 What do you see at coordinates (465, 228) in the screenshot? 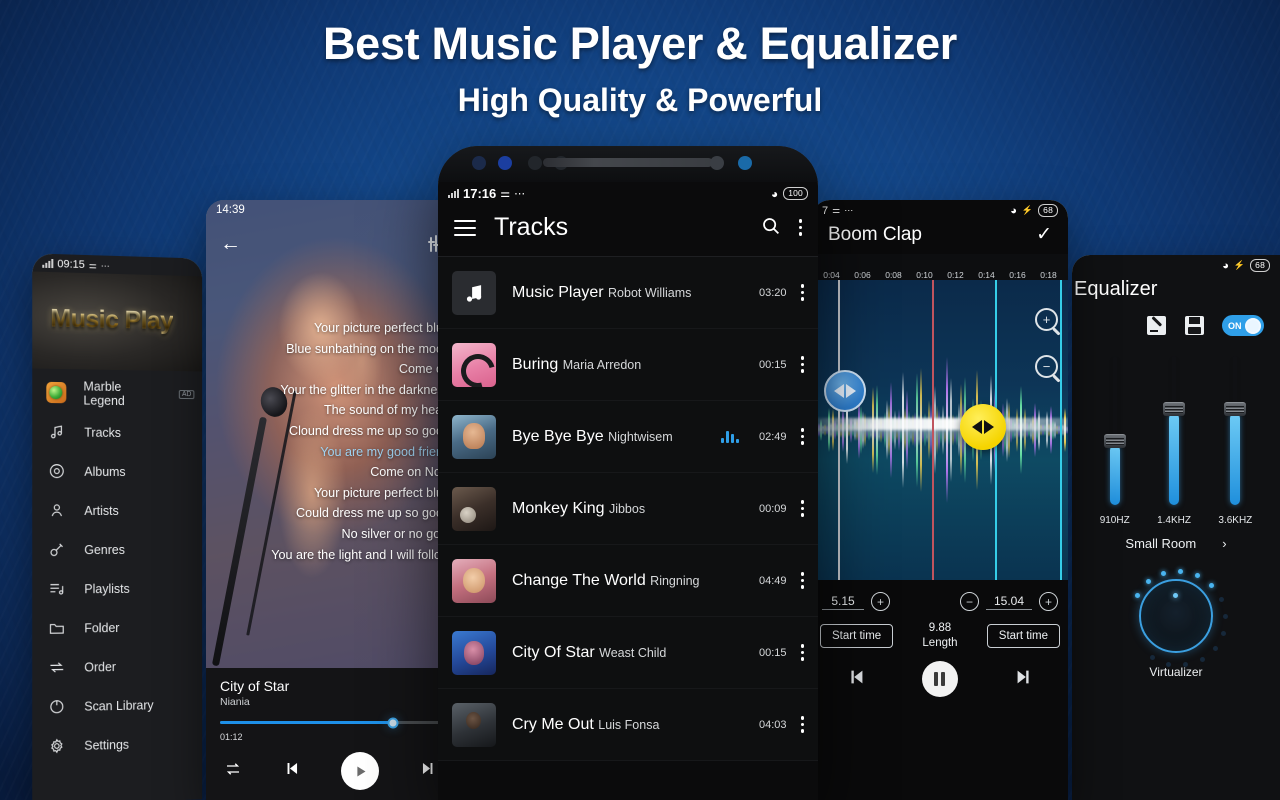
I see `hamburger-menu-icon` at bounding box center [465, 228].